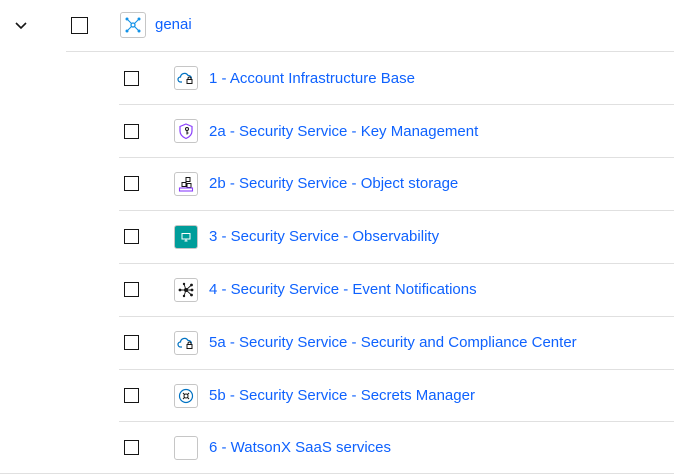 This screenshot has width=674, height=475. What do you see at coordinates (186, 184) in the screenshot?
I see `object-storage-icon` at bounding box center [186, 184].